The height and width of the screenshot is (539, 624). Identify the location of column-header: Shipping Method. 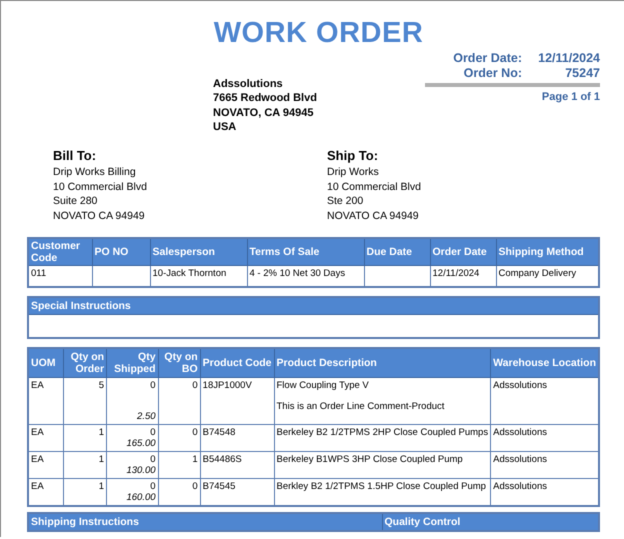
(547, 252).